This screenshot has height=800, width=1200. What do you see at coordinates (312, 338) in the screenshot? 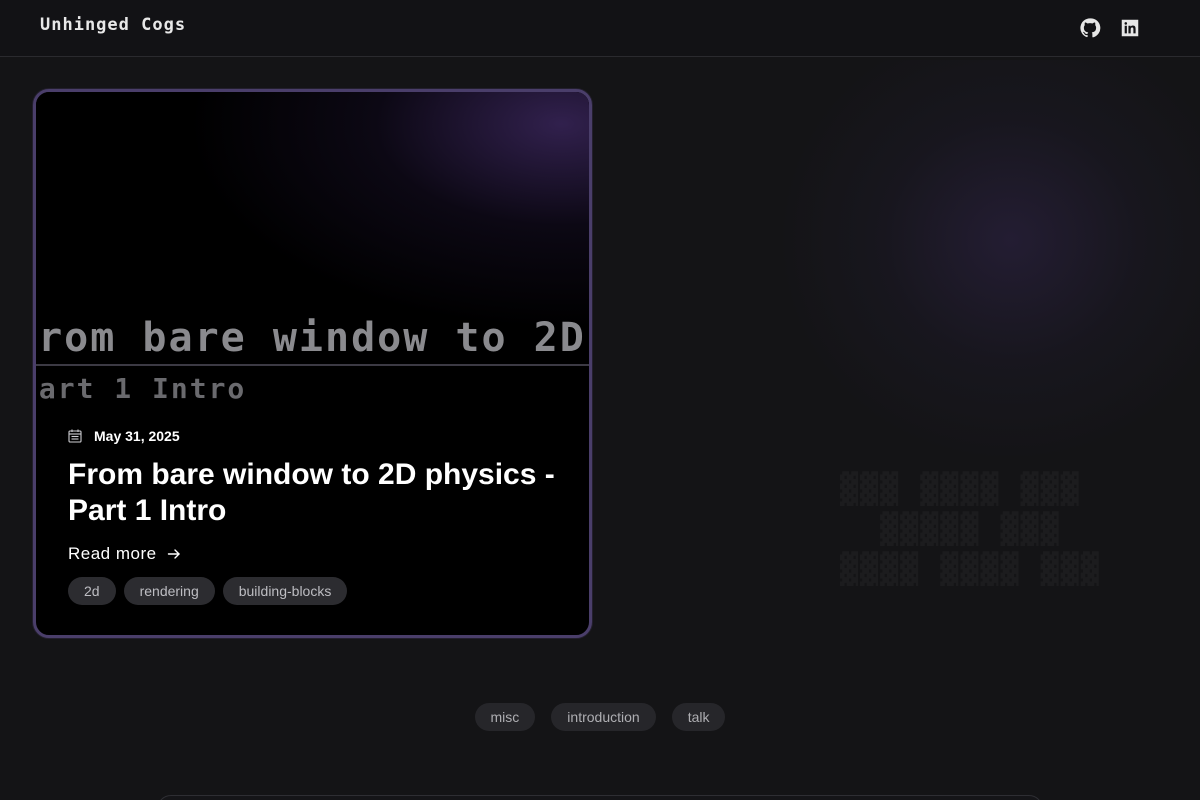
I see `cover-ticker-title: From bare window to 2D physics` at bounding box center [312, 338].